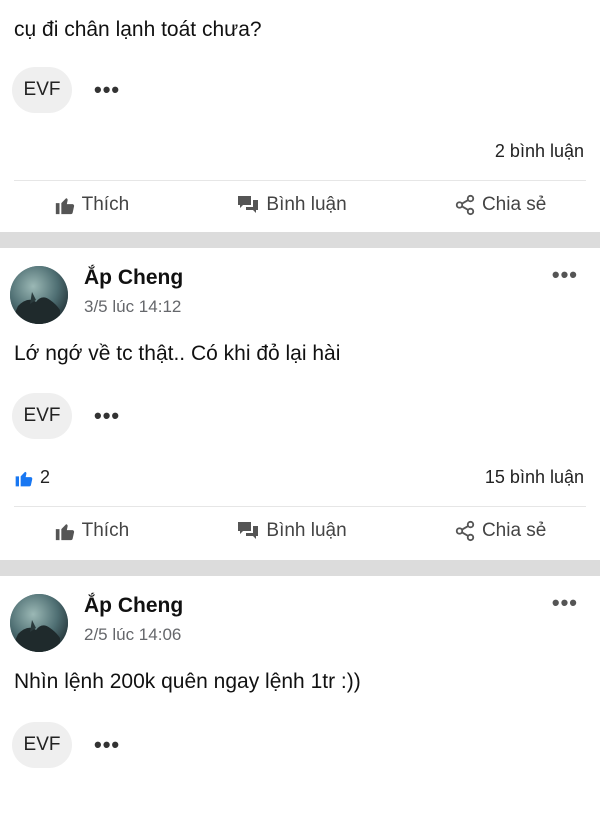 This screenshot has height=816, width=600. Describe the element at coordinates (24, 478) in the screenshot. I see `like-reaction-icon` at that location.